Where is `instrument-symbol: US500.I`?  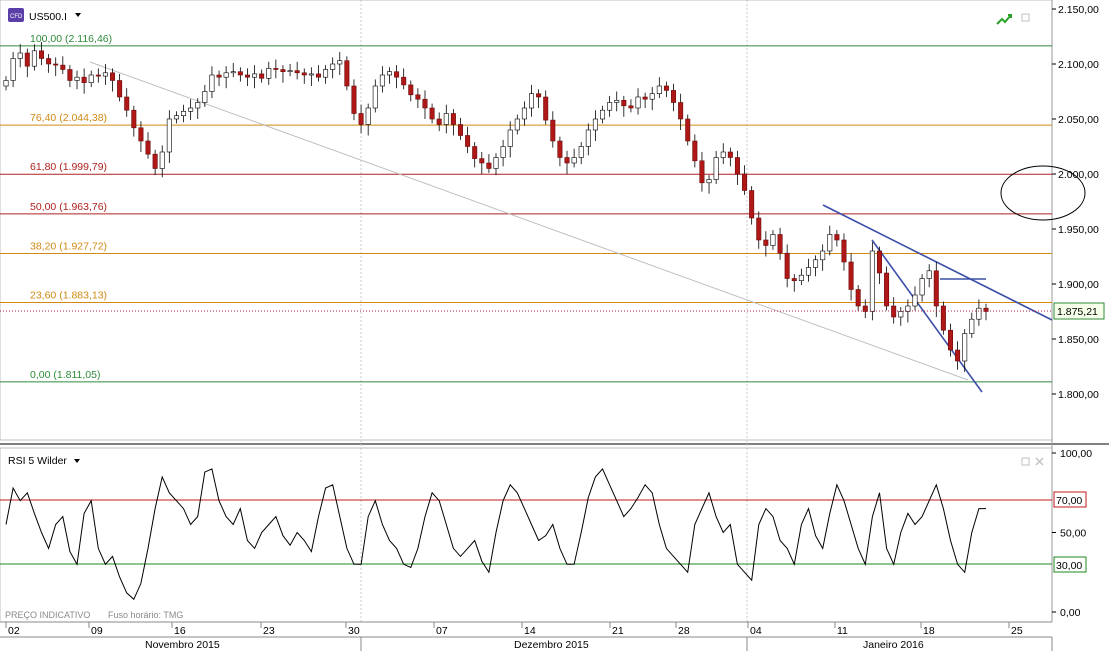 instrument-symbol: US500.I is located at coordinates (48, 17).